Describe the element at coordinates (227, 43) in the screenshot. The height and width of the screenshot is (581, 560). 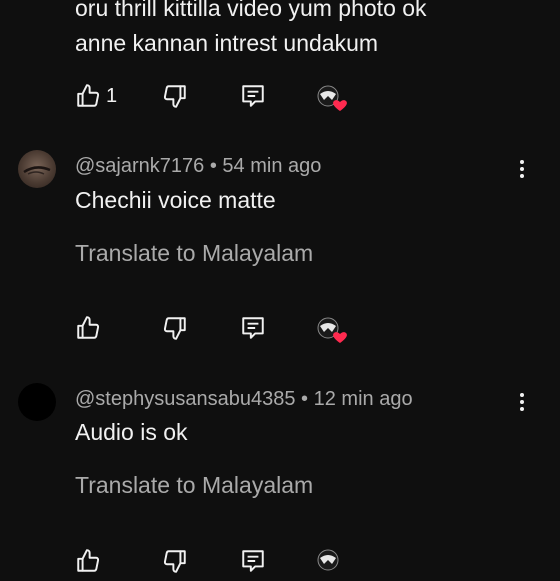
I see `comment-body-line-2: anne kannan intrest undakum` at that location.